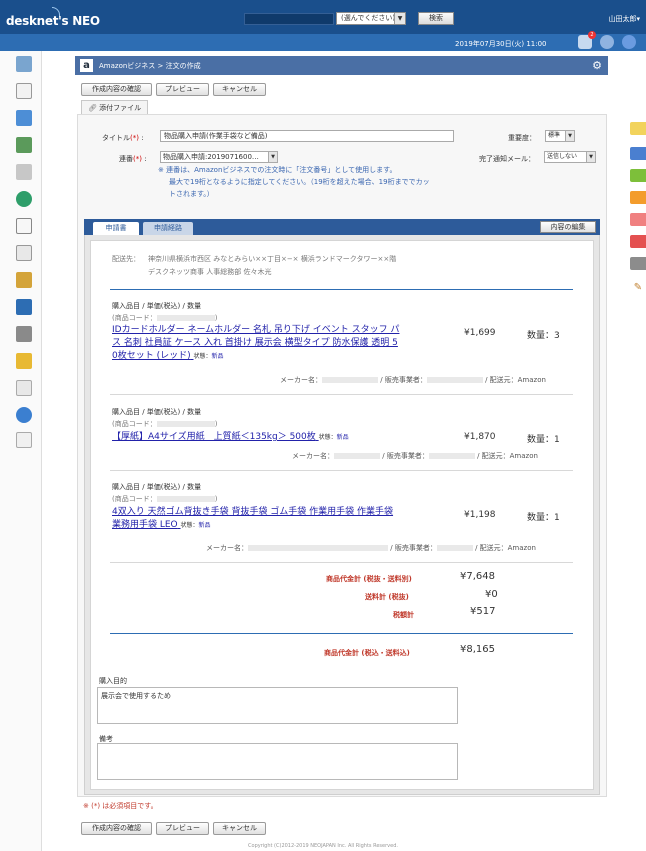  Describe the element at coordinates (210, 272) in the screenshot. I see `shipping-recipient: デスクネッツ商事 人事総務部 佐々木光` at that location.